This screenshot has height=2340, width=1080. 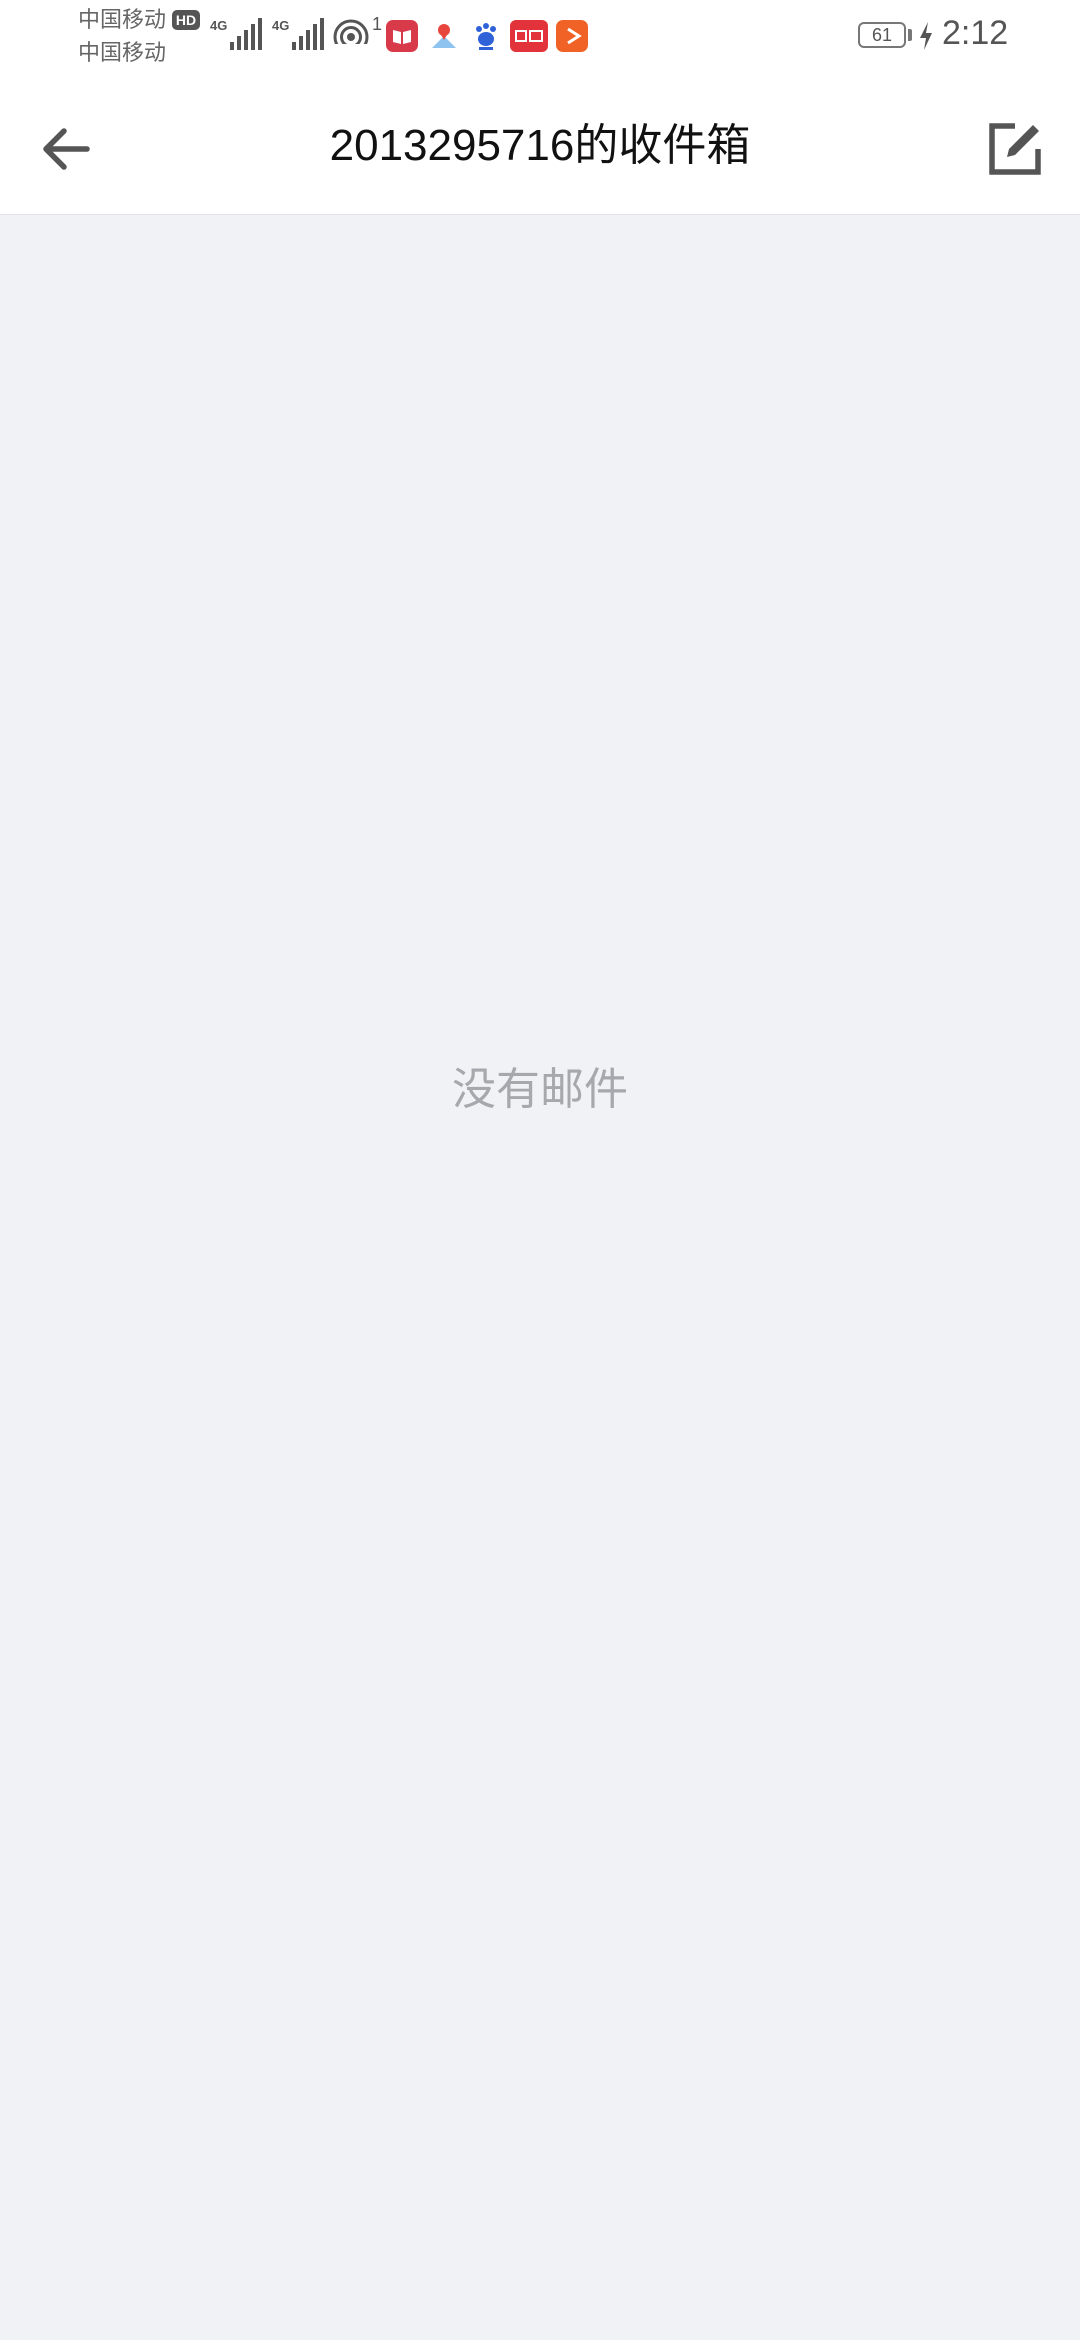 I want to click on hotspot-icon, so click(x=351, y=37).